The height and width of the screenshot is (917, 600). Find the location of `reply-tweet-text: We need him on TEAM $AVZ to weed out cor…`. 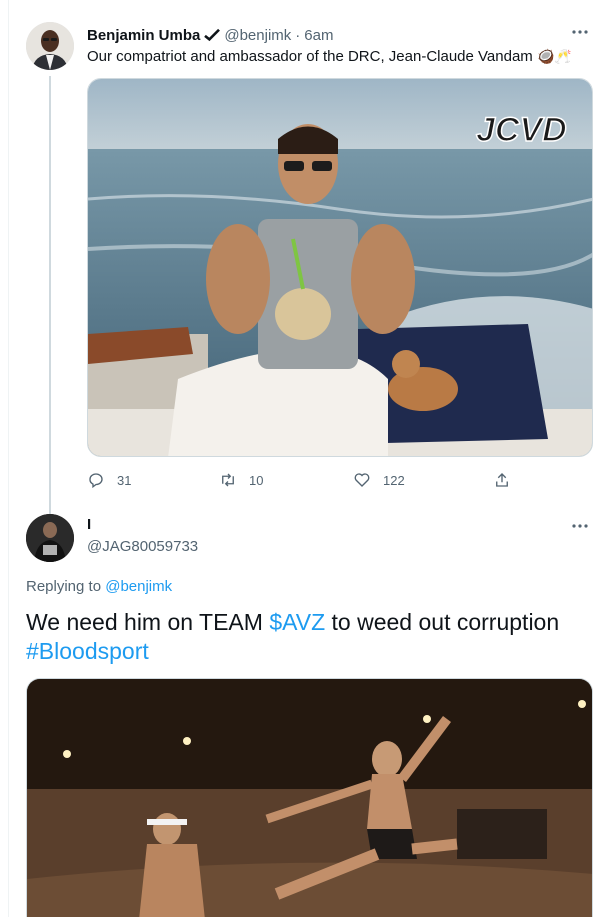

reply-tweet-text: We need him on TEAM $AVZ to weed out cor… is located at coordinates (310, 637).